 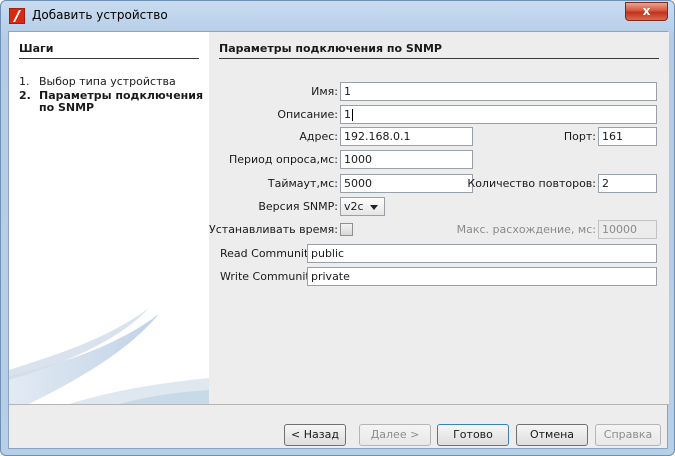 I want to click on snmp-version-select: v2c, so click(x=362, y=206).